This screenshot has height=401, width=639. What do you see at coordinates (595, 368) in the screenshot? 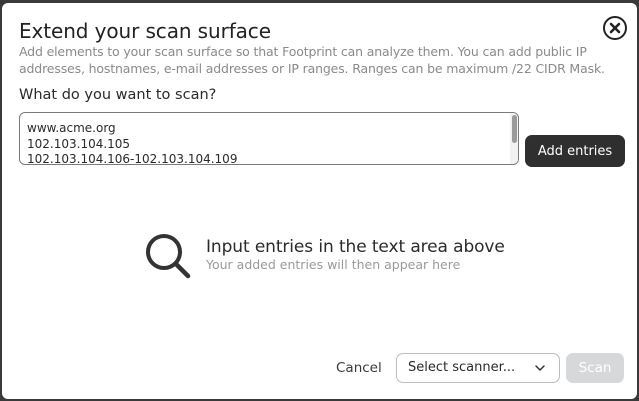
I see `scan-button: Scan` at bounding box center [595, 368].